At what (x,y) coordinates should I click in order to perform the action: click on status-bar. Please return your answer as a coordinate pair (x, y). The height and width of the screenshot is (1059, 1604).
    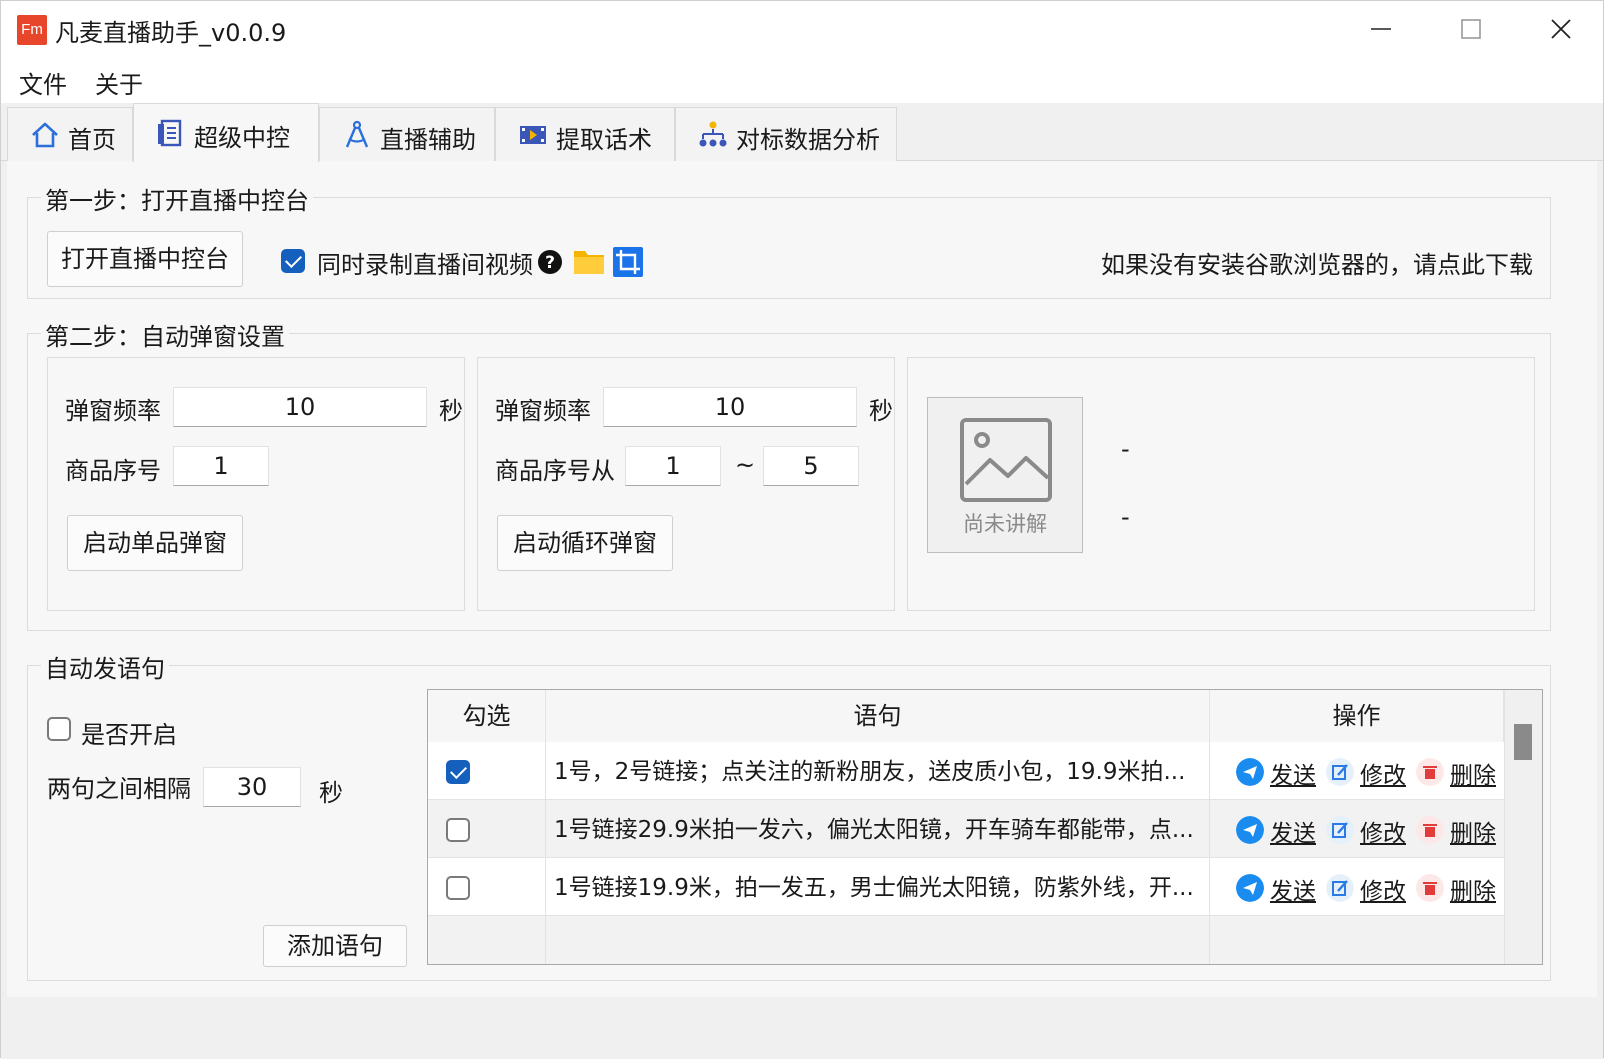
    Looking at the image, I should click on (802, 1028).